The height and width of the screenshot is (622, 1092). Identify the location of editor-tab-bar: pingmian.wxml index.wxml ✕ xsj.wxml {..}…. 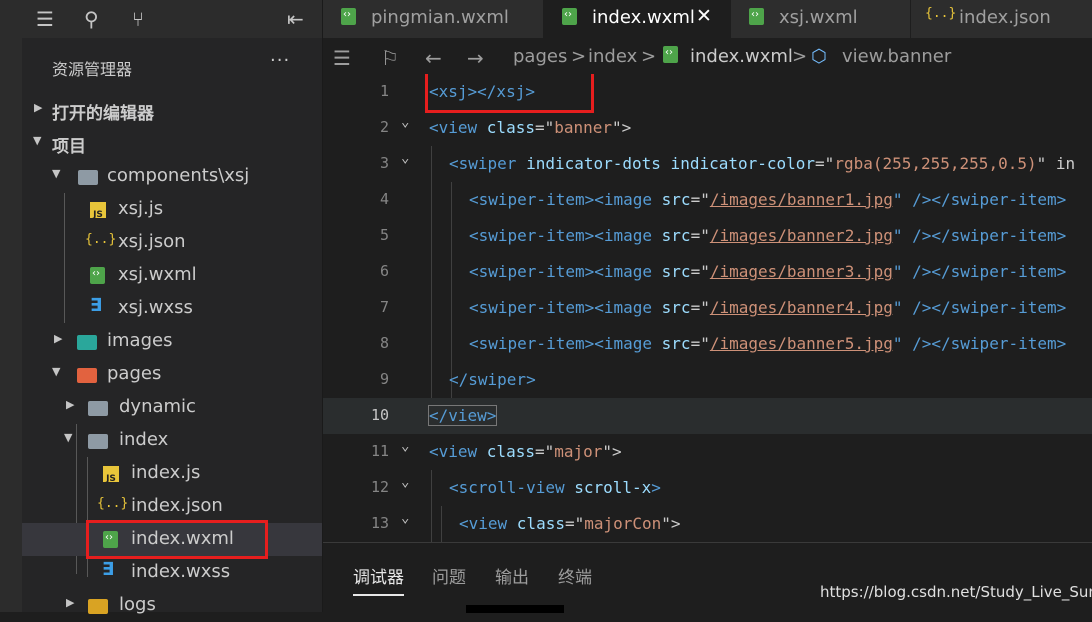
(707, 19).